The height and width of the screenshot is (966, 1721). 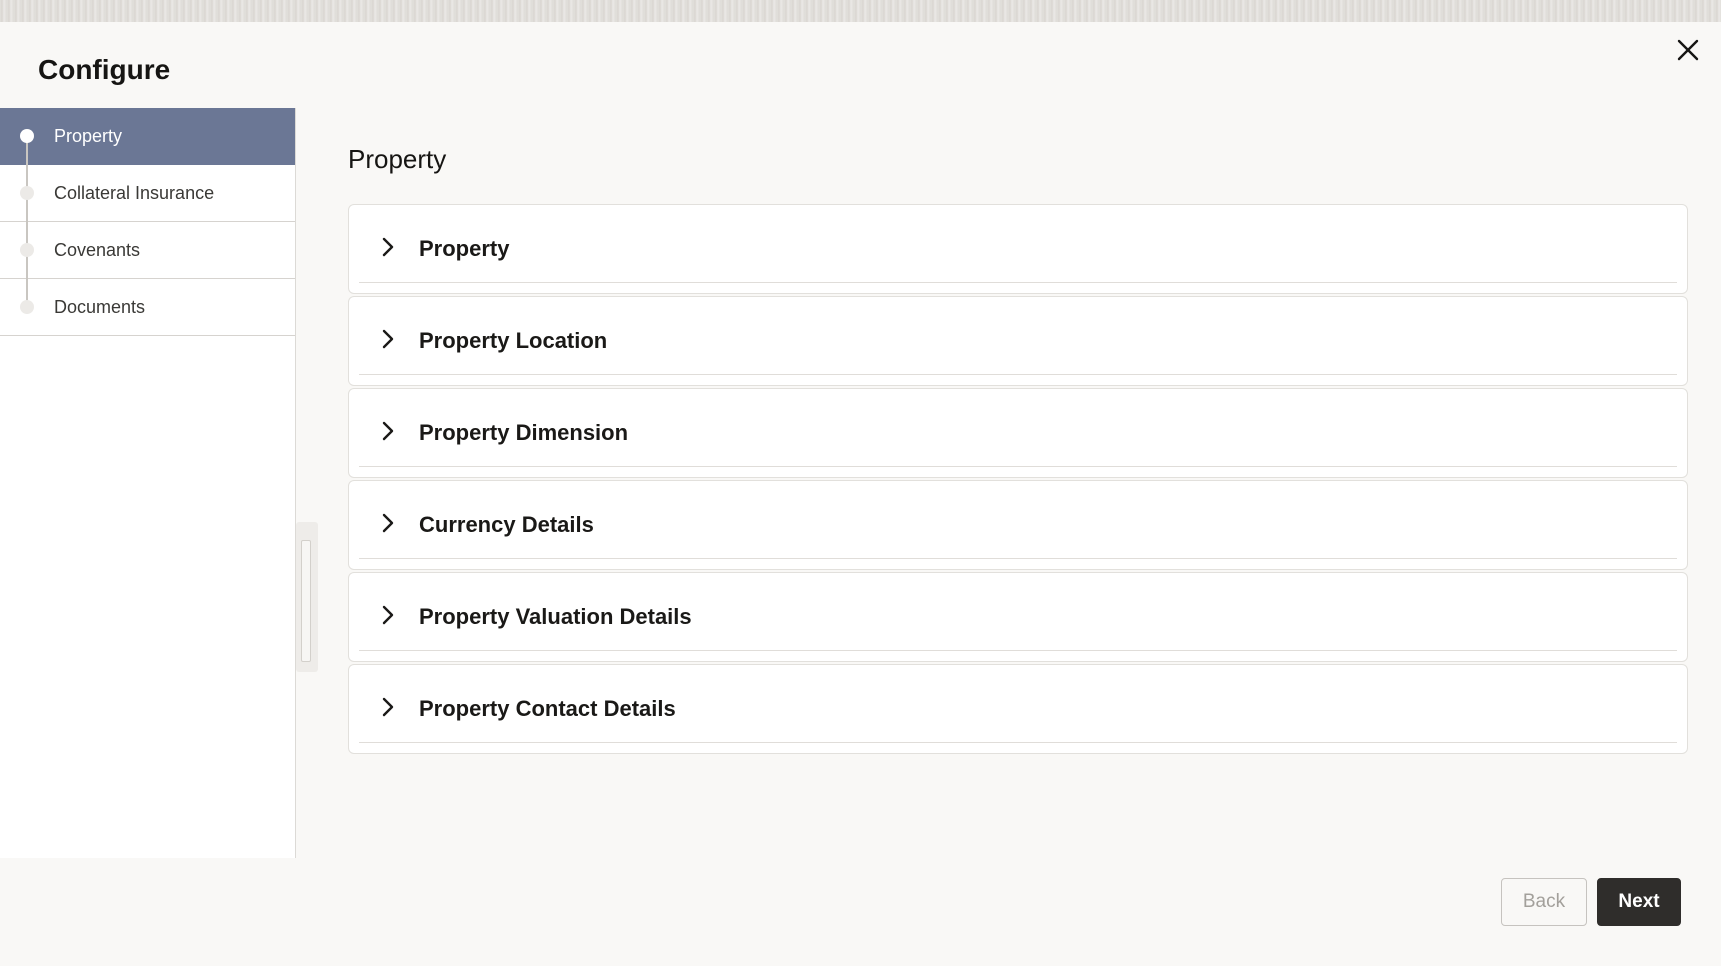 I want to click on section-title: Property, so click(x=397, y=159).